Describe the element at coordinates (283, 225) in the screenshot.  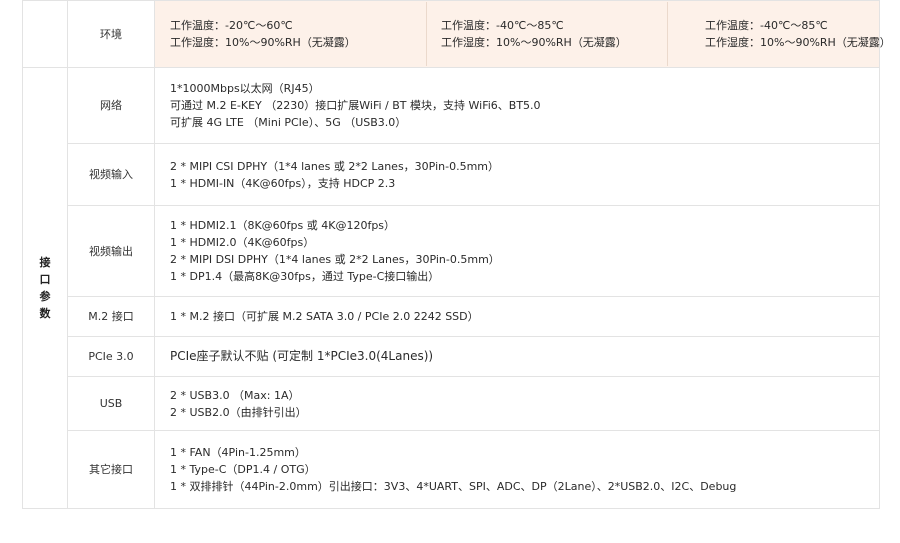
I see `value-line: 1 * HDMI2.1（8K@60fps 或 4K@120fps）` at that location.